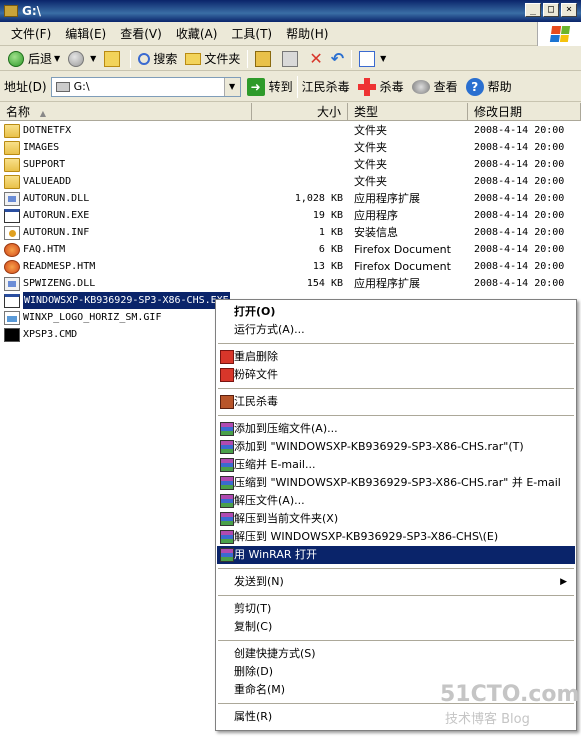  What do you see at coordinates (37, 181) in the screenshot?
I see `file-name-cell: VALUEADD` at bounding box center [37, 181].